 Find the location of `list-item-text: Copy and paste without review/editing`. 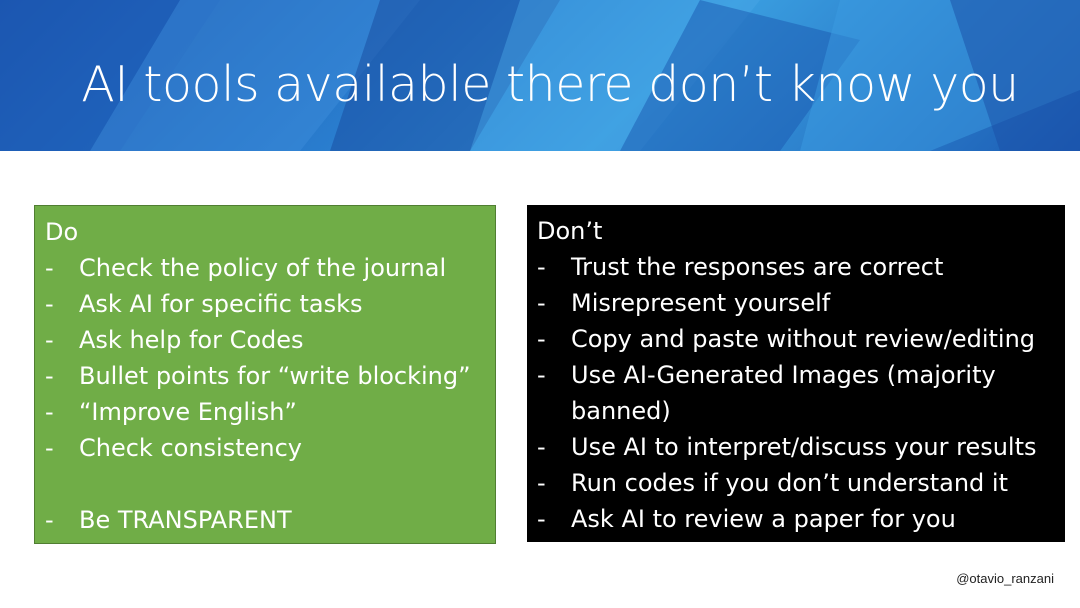

list-item-text: Copy and paste without review/editing is located at coordinates (803, 339).